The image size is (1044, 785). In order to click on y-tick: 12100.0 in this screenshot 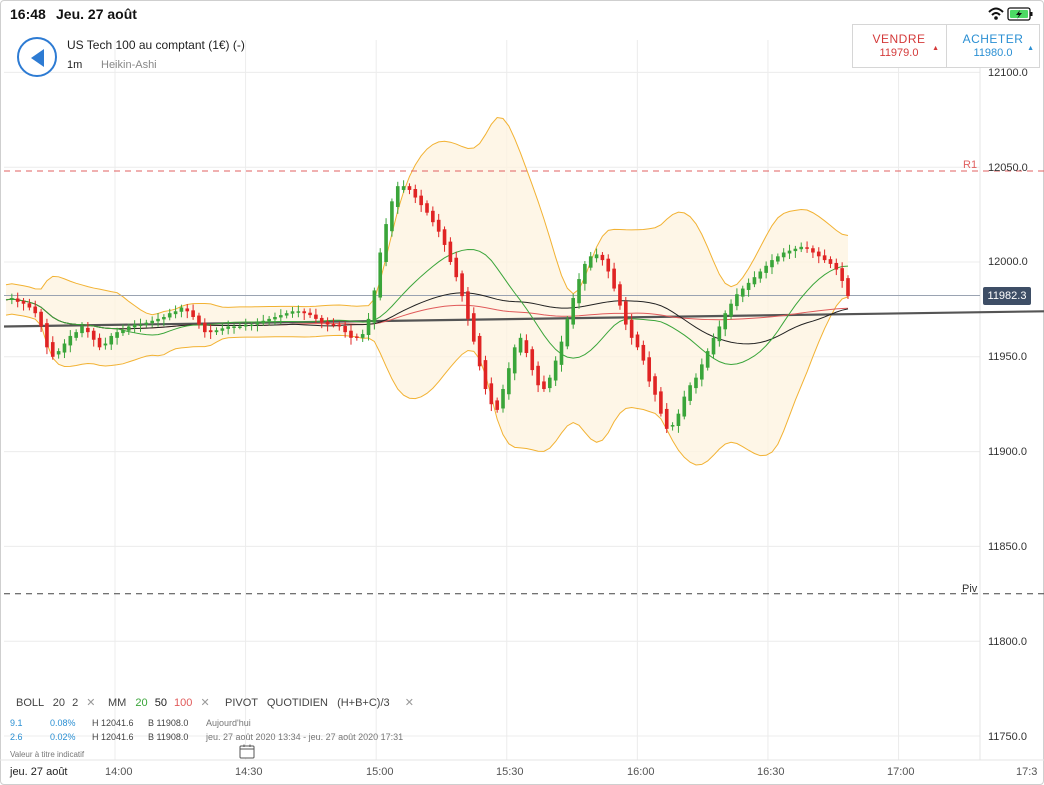, I will do `click(1008, 73)`.